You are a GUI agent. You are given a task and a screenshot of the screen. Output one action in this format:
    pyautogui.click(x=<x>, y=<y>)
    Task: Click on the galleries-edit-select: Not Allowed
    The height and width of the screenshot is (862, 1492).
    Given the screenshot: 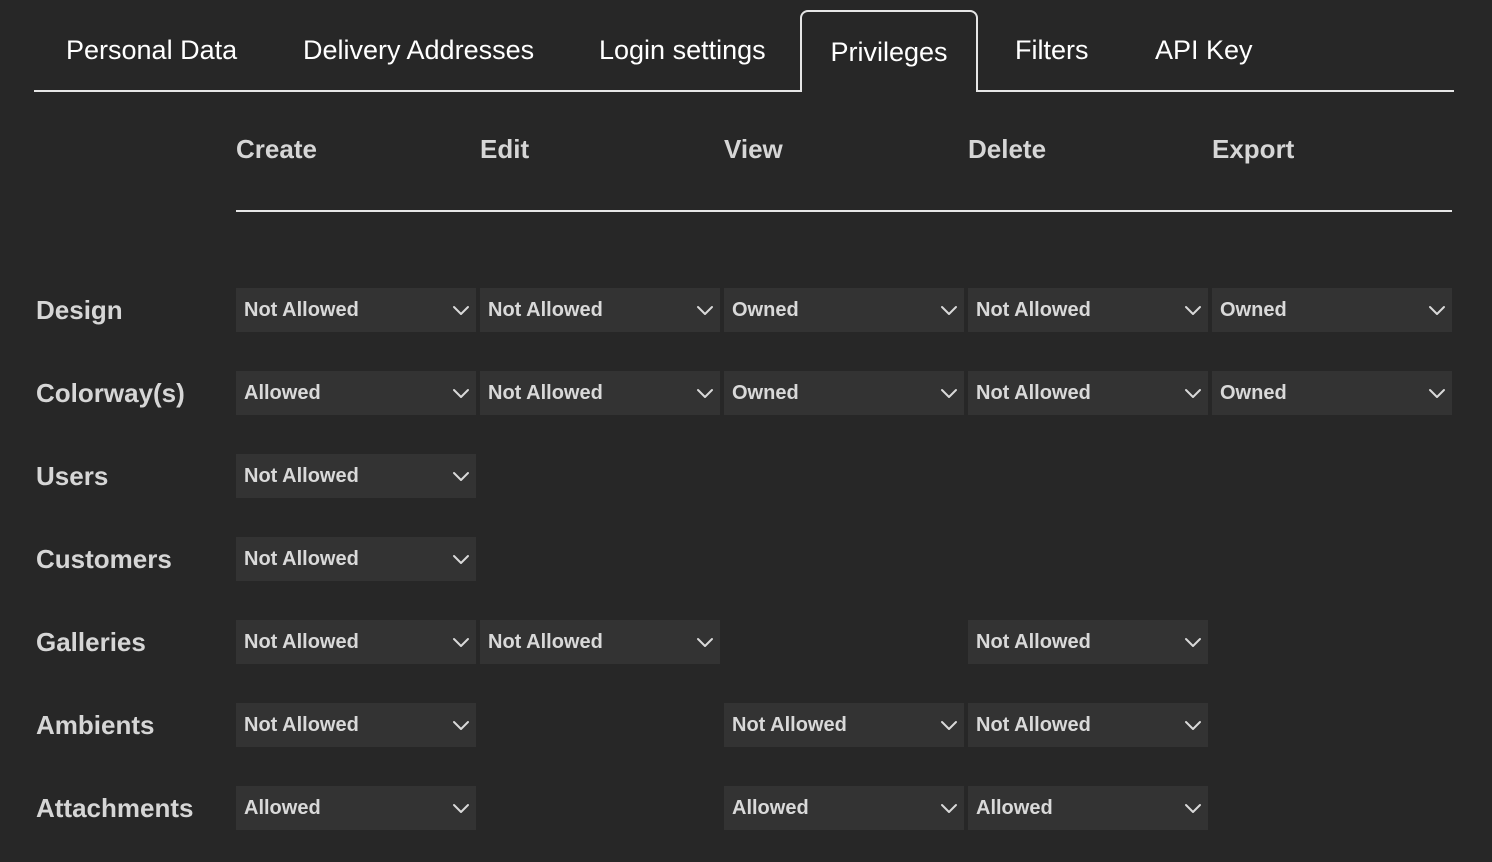 What is the action you would take?
    pyautogui.click(x=600, y=642)
    